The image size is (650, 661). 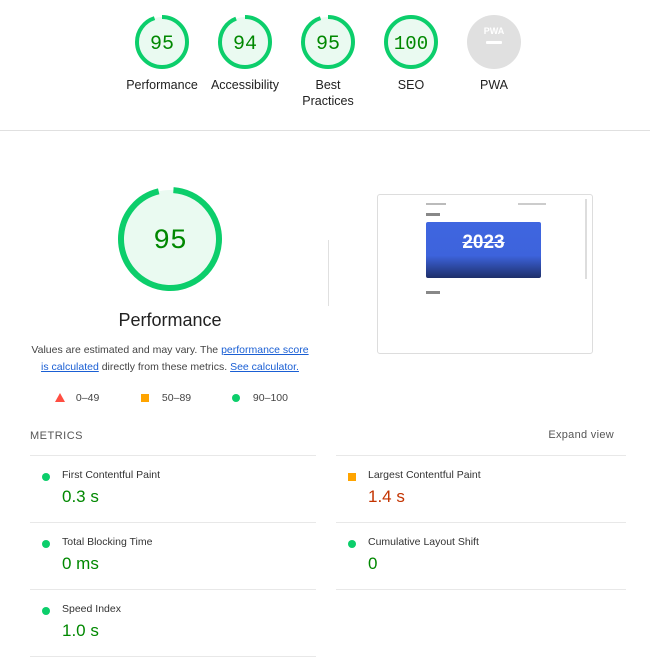 I want to click on performance-score-gauge: 95, so click(x=170, y=241).